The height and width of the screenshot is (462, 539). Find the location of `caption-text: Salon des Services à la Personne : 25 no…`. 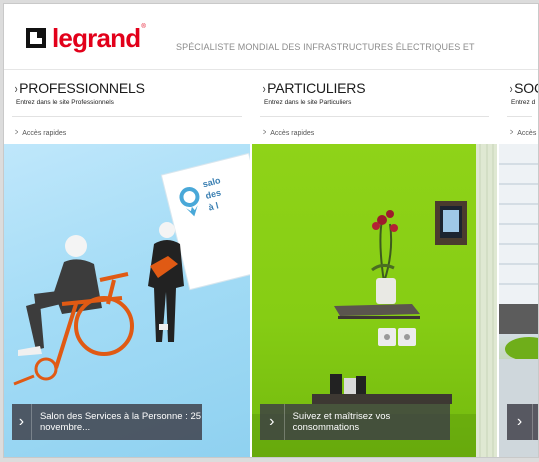

caption-text: Salon des Services à la Personne : 25 no… is located at coordinates (120, 422).